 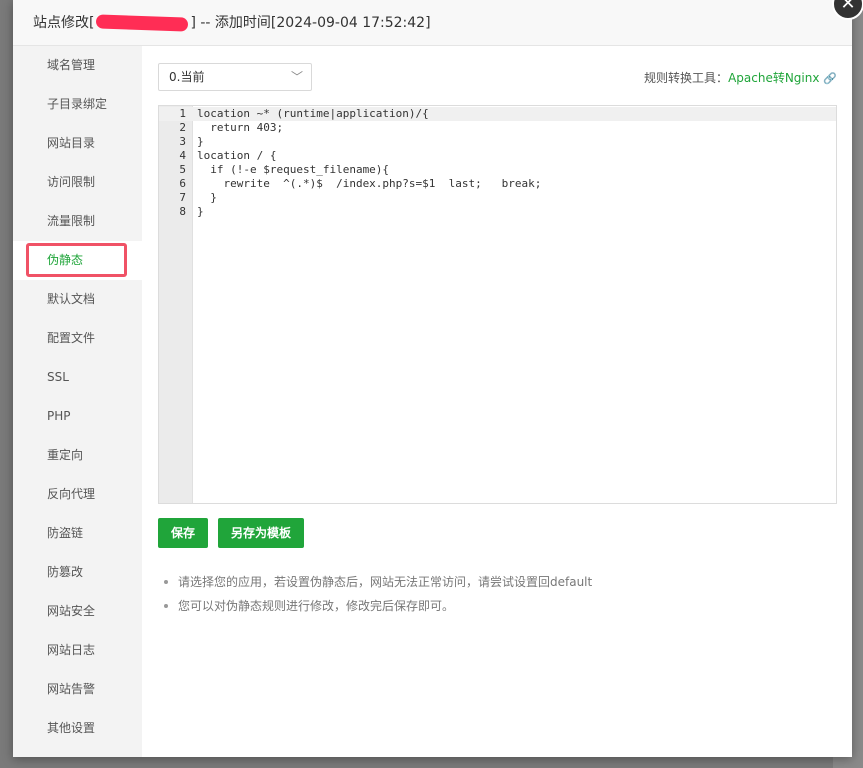 I want to click on sidebar-item: 配置文件, so click(x=77, y=338).